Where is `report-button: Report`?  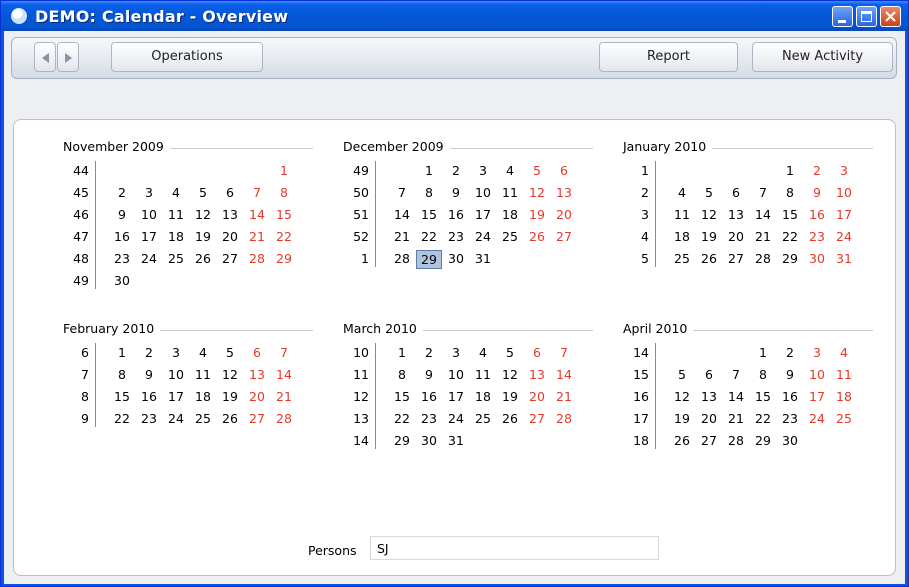 report-button: Report is located at coordinates (668, 57).